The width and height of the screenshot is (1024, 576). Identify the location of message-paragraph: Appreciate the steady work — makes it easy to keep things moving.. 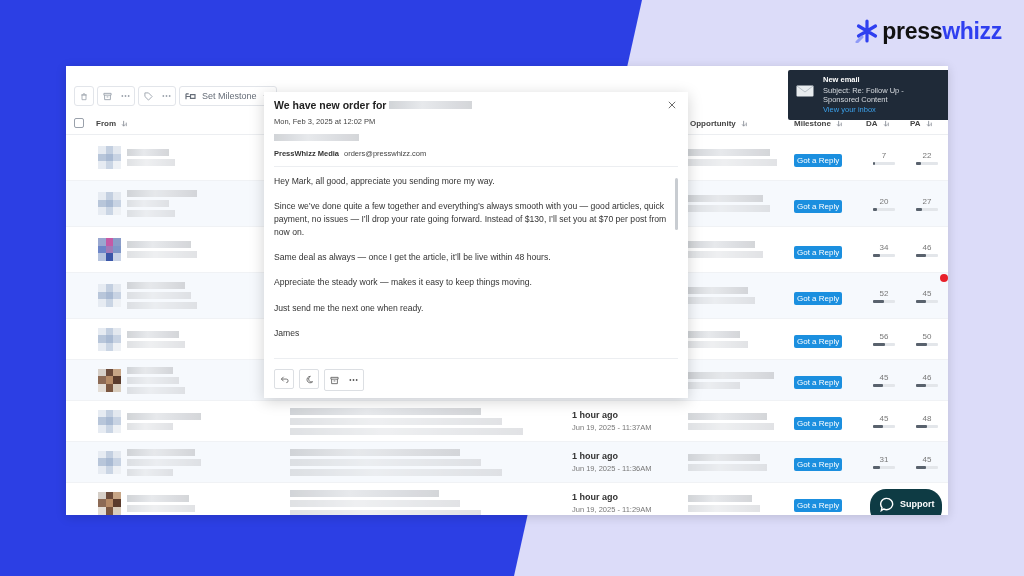
(403, 283).